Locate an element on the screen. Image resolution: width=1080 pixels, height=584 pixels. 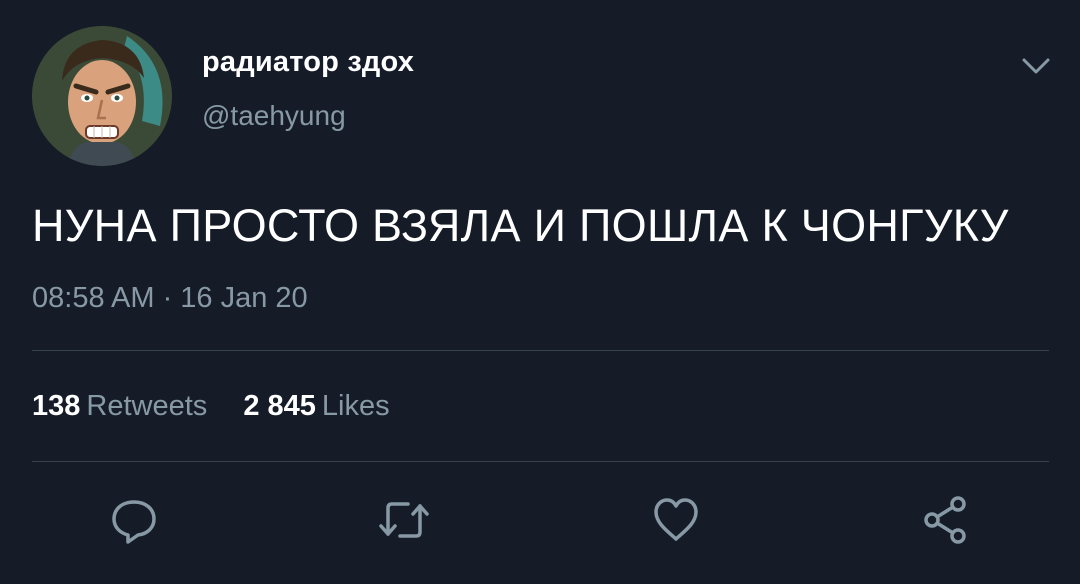
reply-button is located at coordinates (134, 520).